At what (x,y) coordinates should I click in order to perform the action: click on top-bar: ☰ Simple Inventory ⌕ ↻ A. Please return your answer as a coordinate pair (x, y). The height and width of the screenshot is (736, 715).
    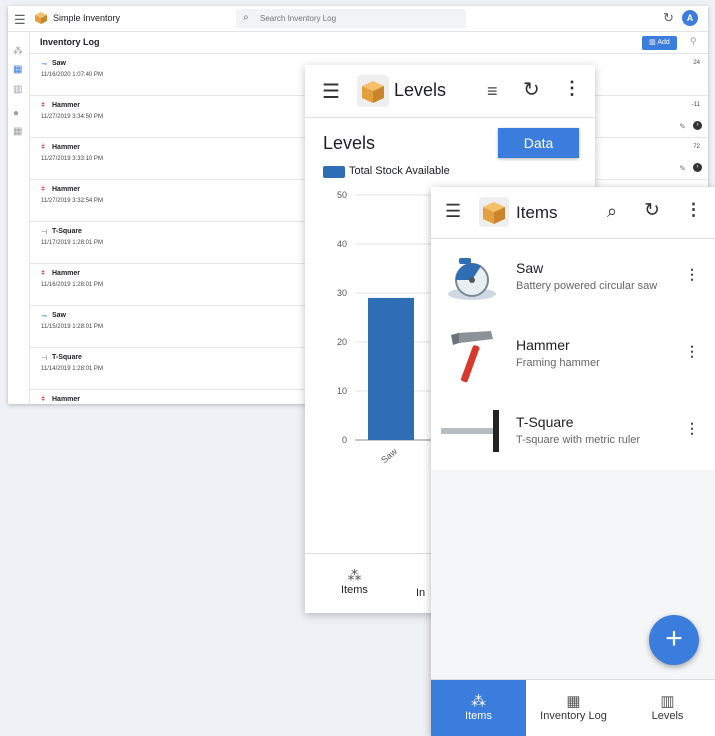
    Looking at the image, I should click on (358, 19).